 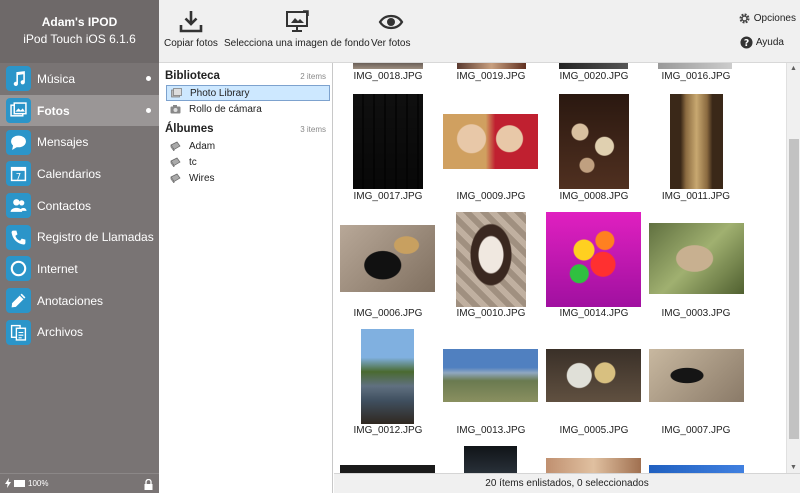 What do you see at coordinates (64, 205) in the screenshot?
I see `sidebar-item-label: Contactos` at bounding box center [64, 205].